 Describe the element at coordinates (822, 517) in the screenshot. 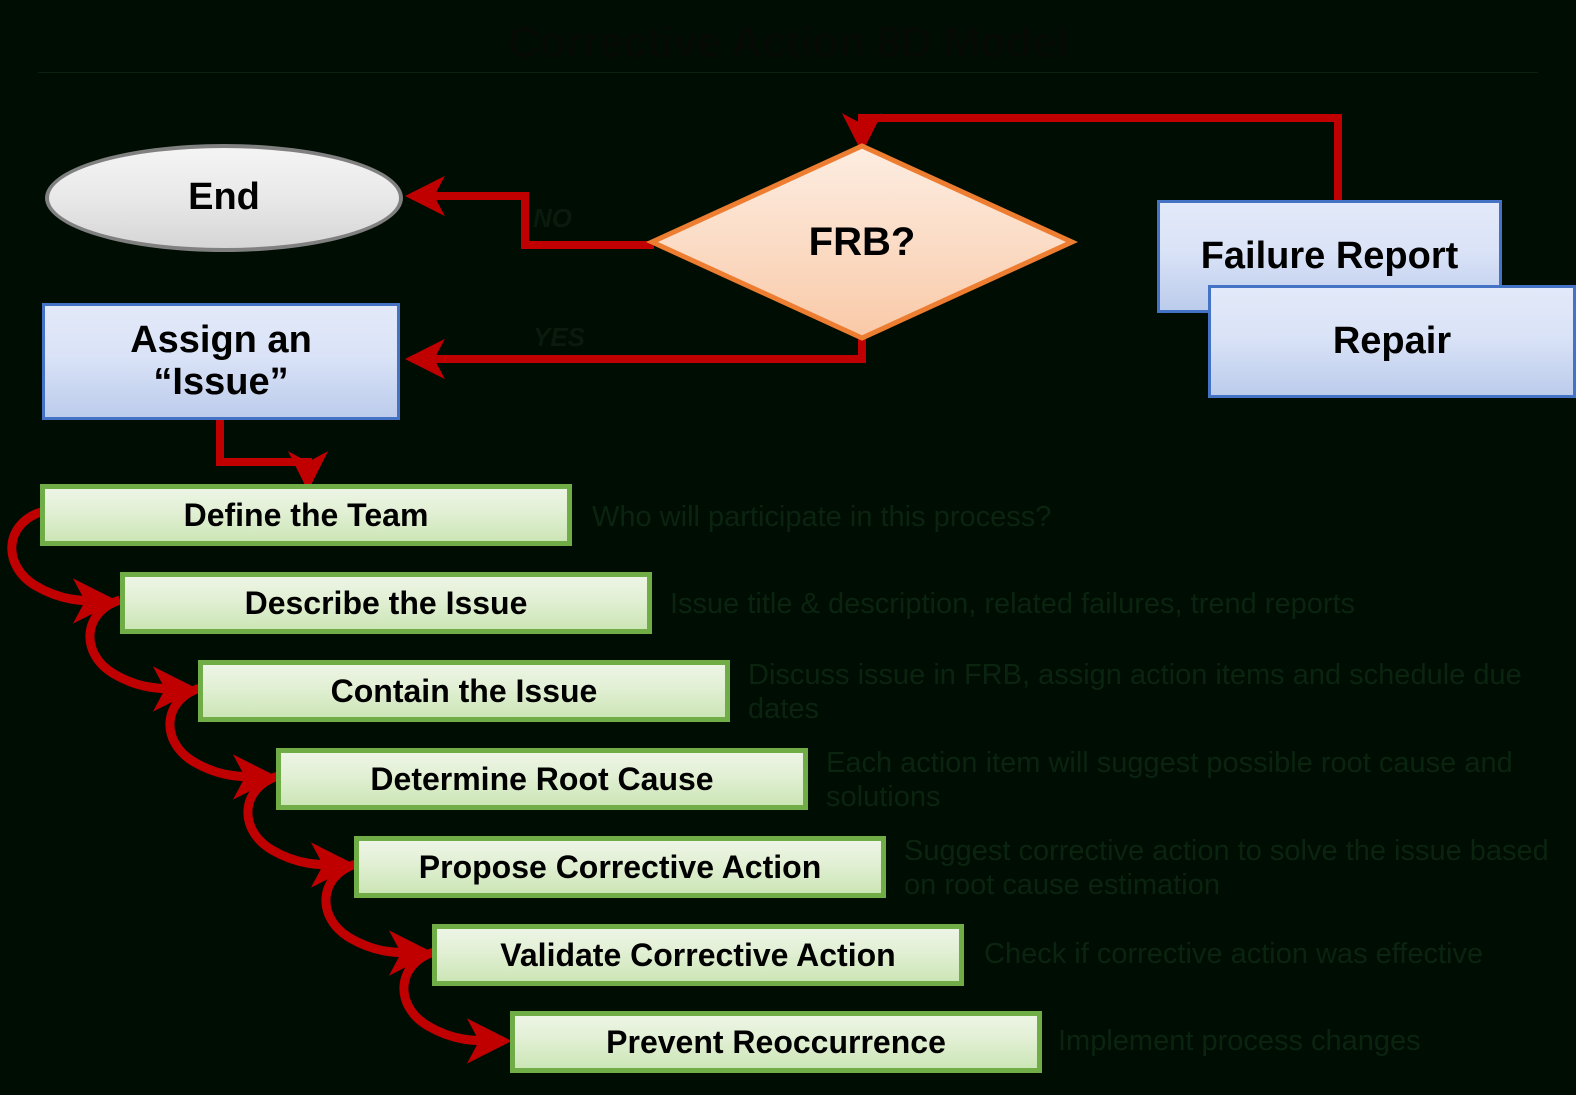

I see `step-note-1: Who will participate in this process?` at that location.